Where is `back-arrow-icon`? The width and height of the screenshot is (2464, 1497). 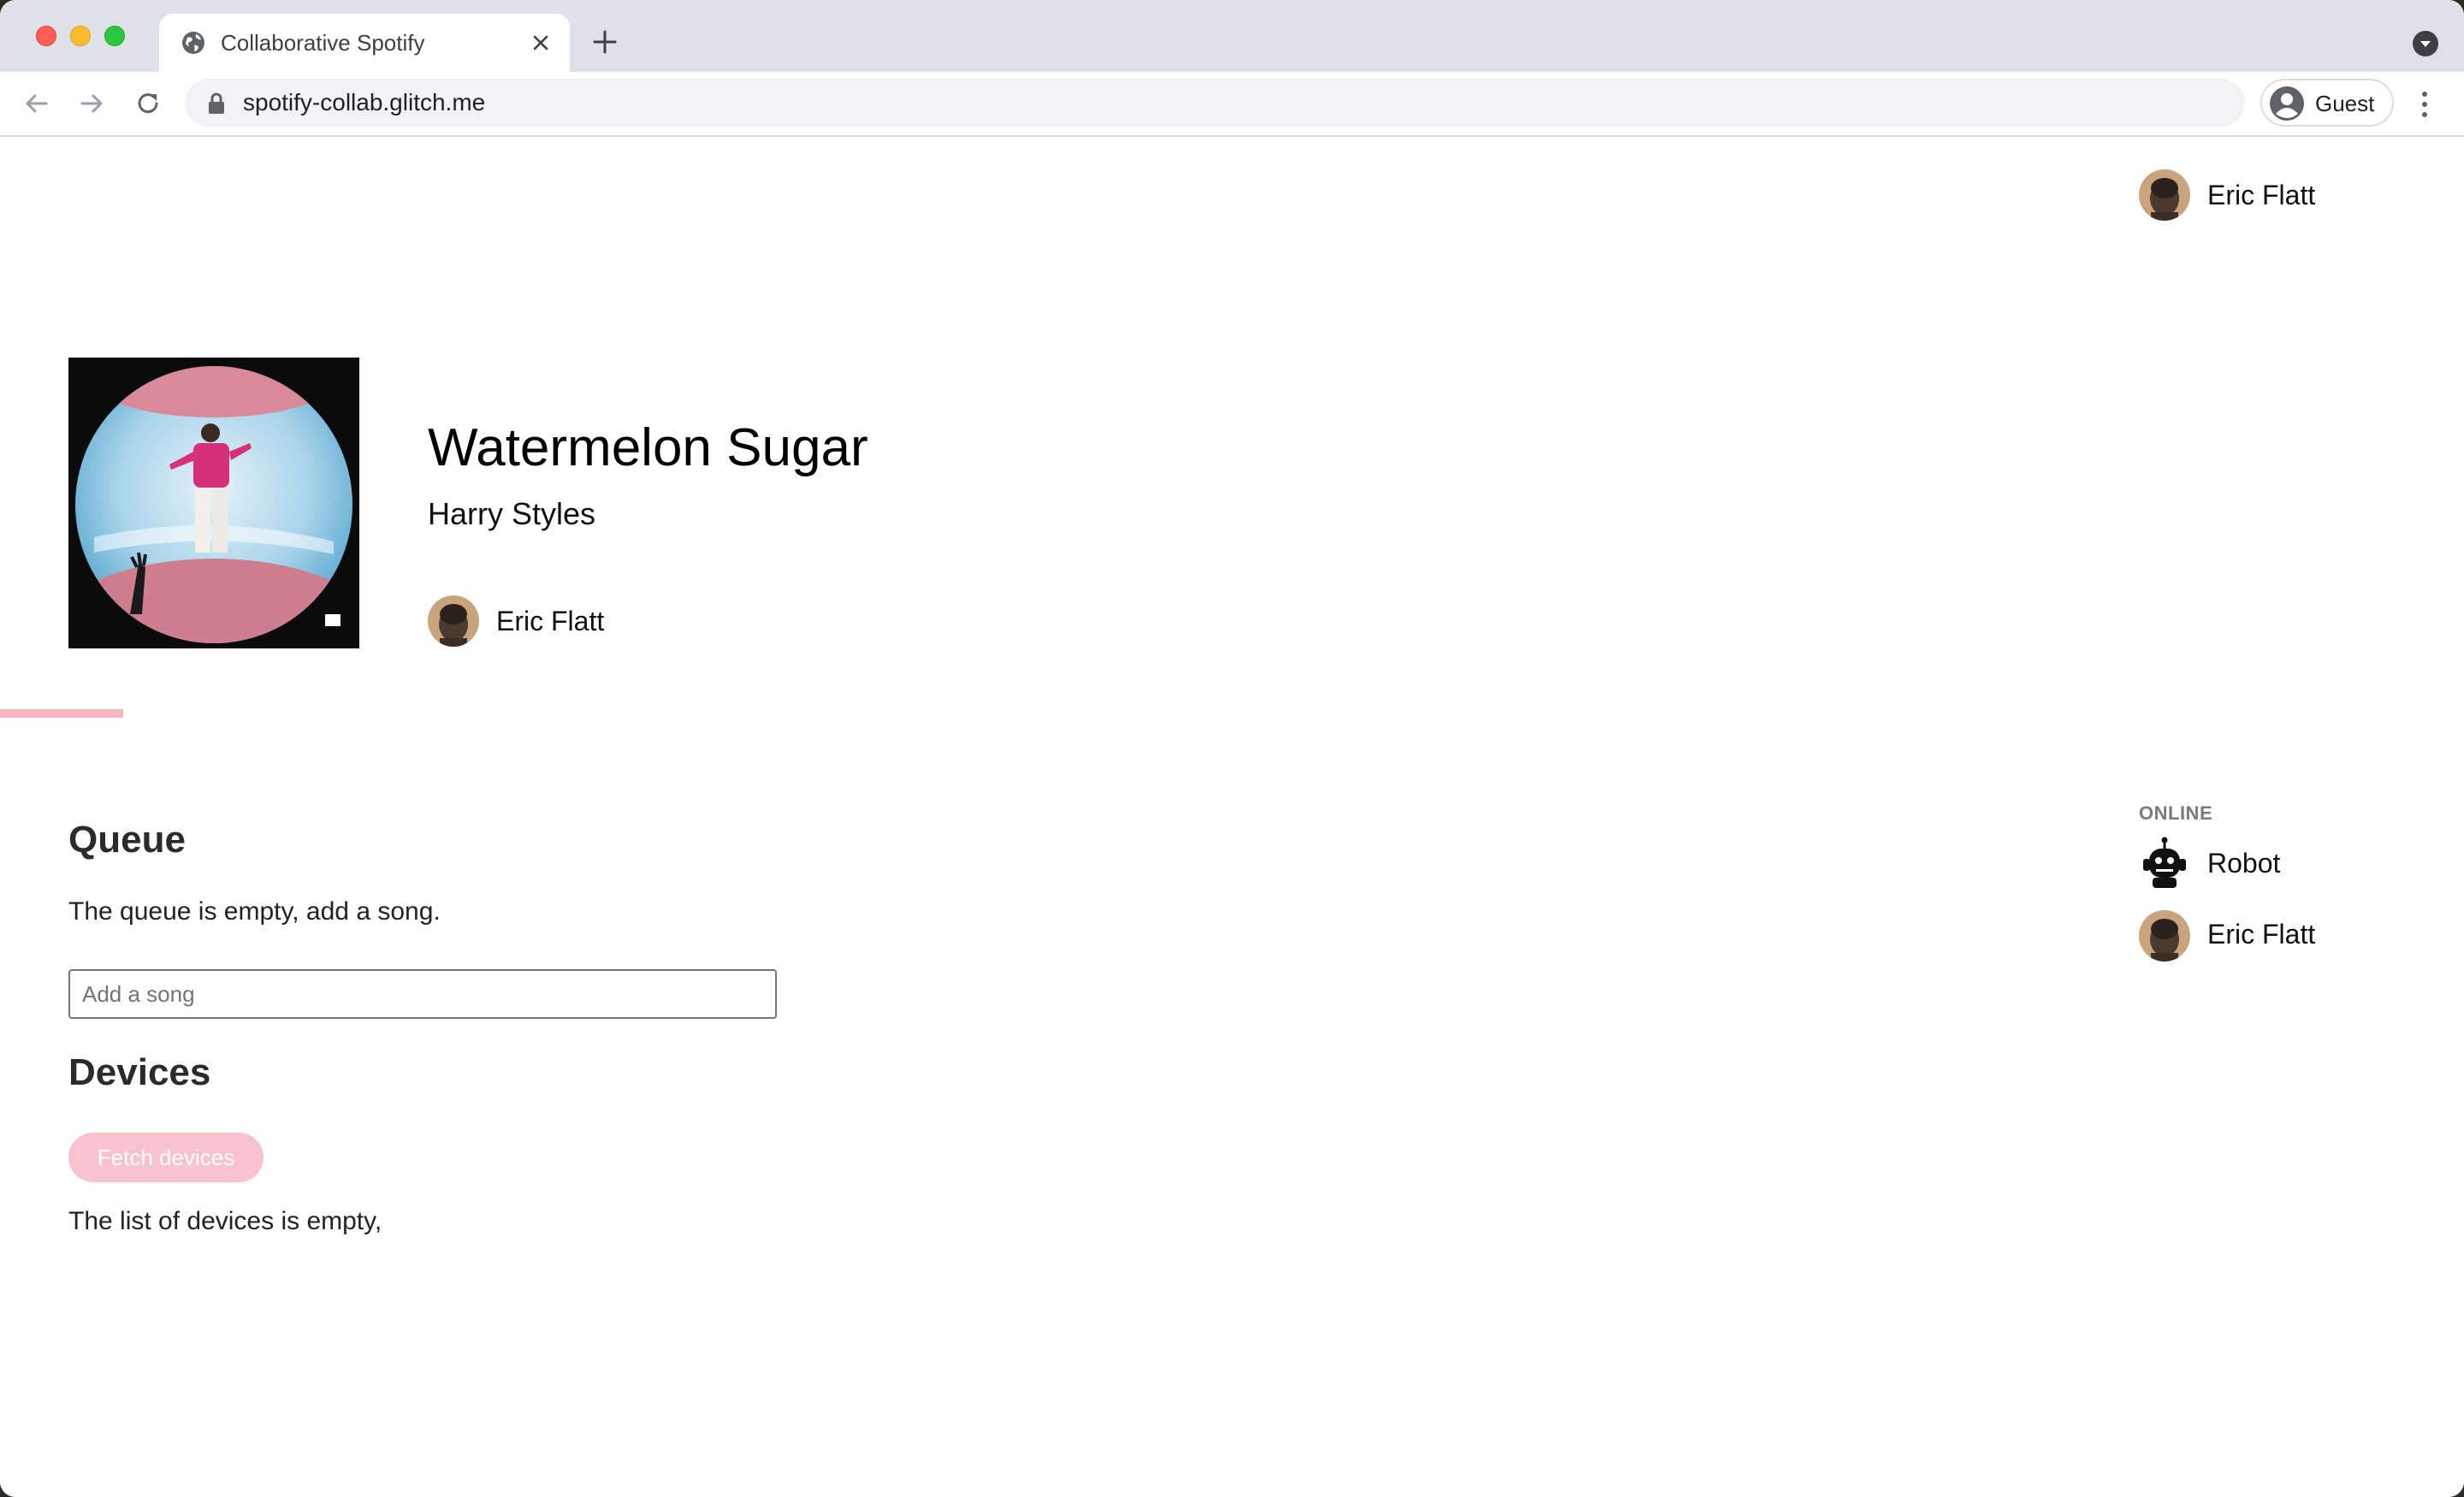
back-arrow-icon is located at coordinates (37, 103).